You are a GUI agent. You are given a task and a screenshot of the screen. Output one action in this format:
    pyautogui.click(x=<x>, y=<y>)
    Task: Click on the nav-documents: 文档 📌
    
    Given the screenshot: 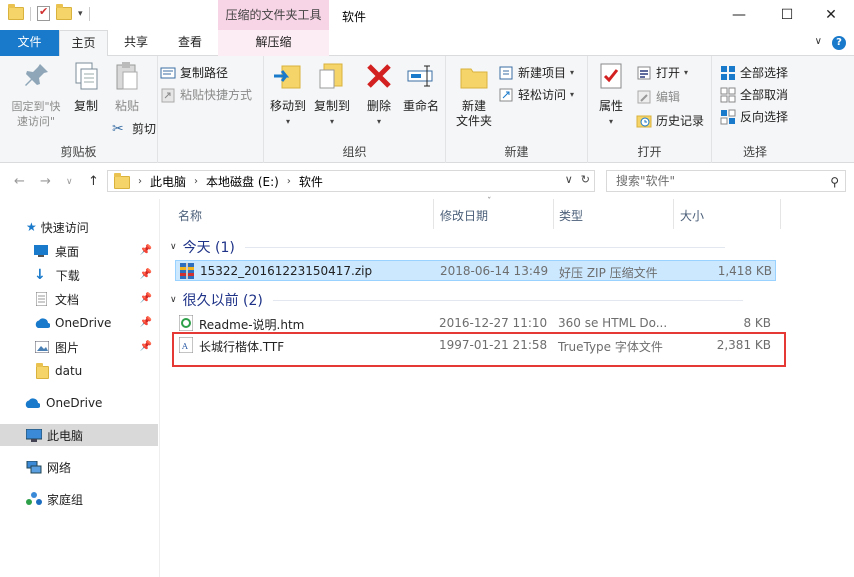 What is the action you would take?
    pyautogui.click(x=79, y=299)
    